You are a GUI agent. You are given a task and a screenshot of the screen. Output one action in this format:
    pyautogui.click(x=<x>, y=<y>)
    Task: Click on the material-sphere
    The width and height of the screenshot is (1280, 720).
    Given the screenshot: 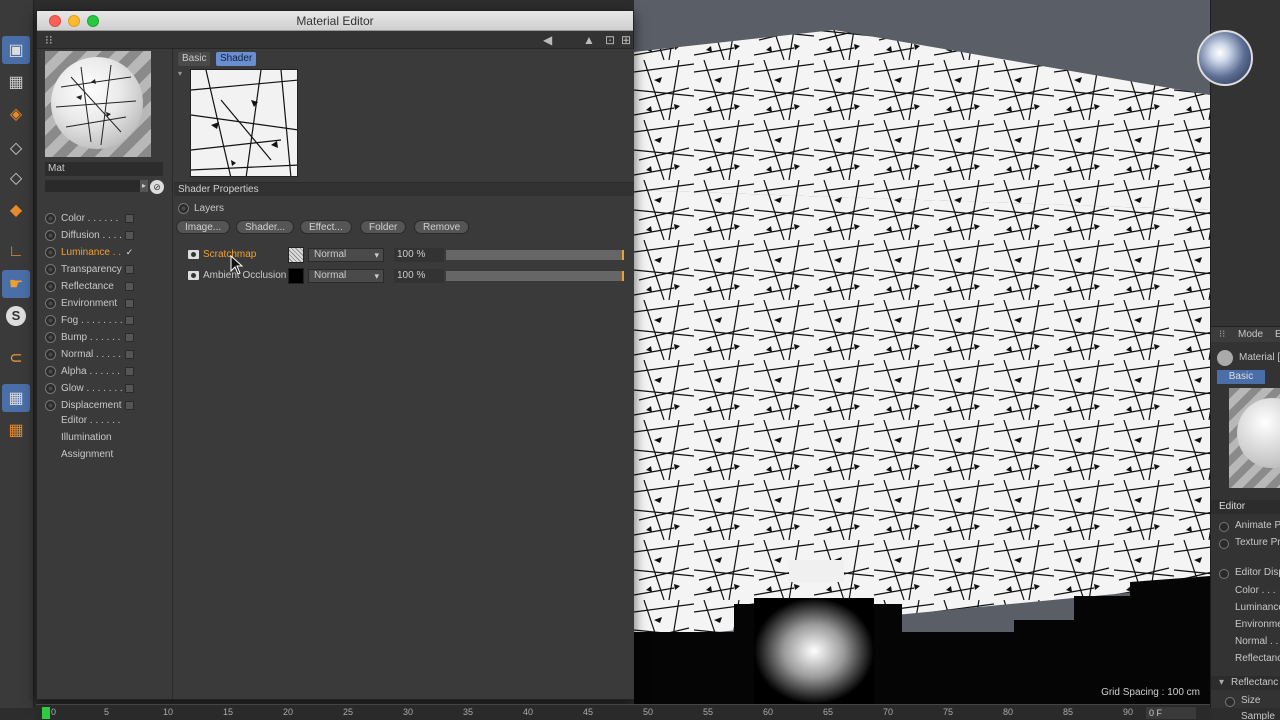 What is the action you would take?
    pyautogui.click(x=97, y=103)
    